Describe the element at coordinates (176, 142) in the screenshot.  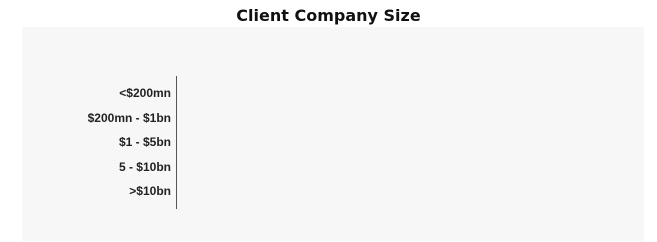
I see `y-axis-line` at that location.